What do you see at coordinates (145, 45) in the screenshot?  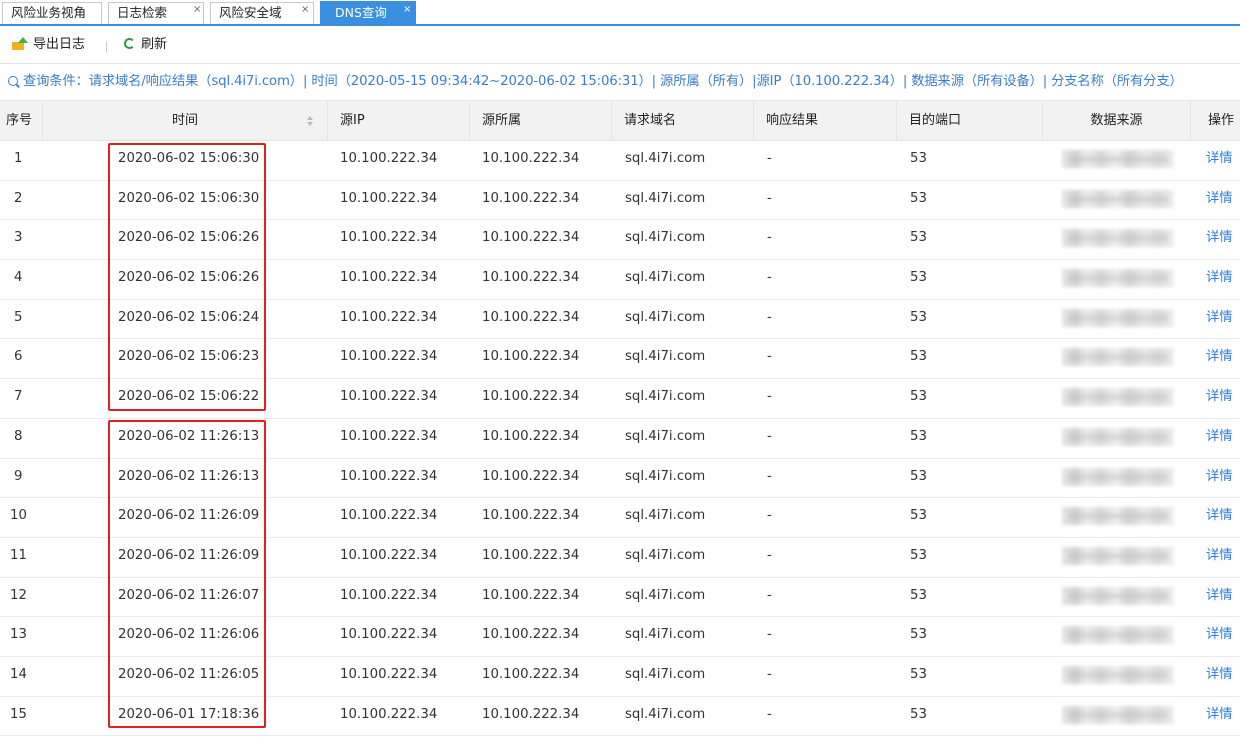 I see `refresh-button: 刷新` at bounding box center [145, 45].